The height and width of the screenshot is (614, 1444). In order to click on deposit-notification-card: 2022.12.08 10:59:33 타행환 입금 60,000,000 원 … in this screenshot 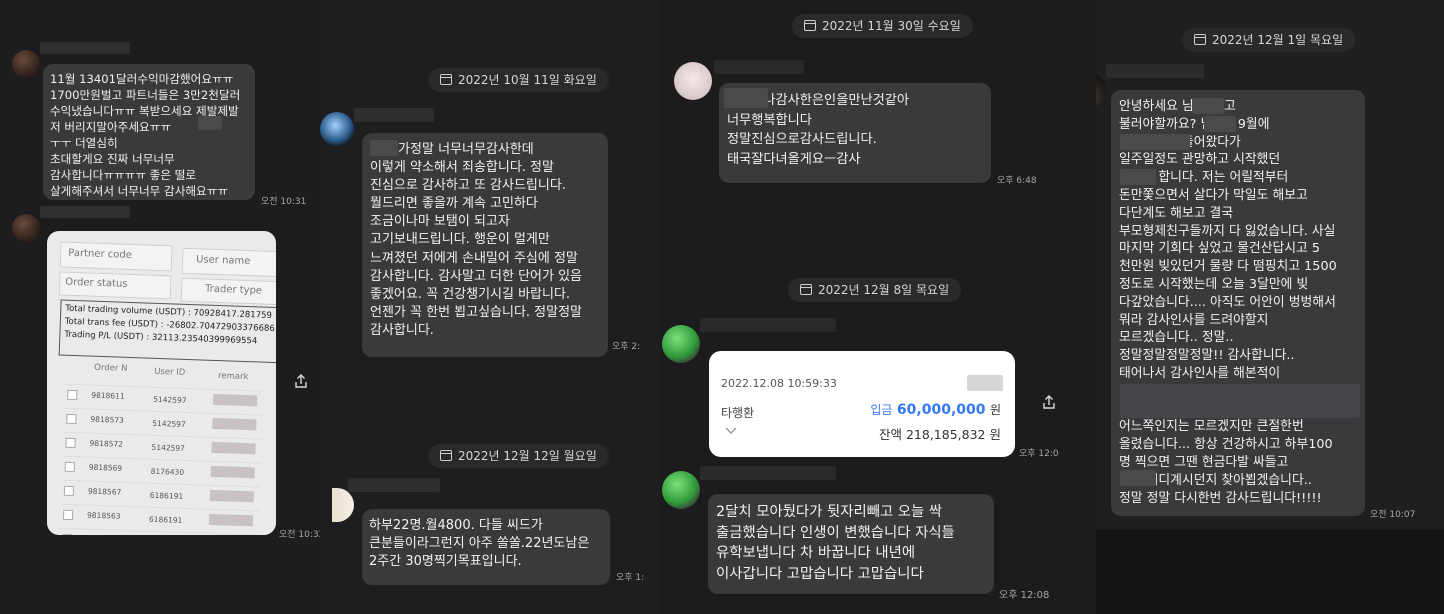, I will do `click(862, 404)`.